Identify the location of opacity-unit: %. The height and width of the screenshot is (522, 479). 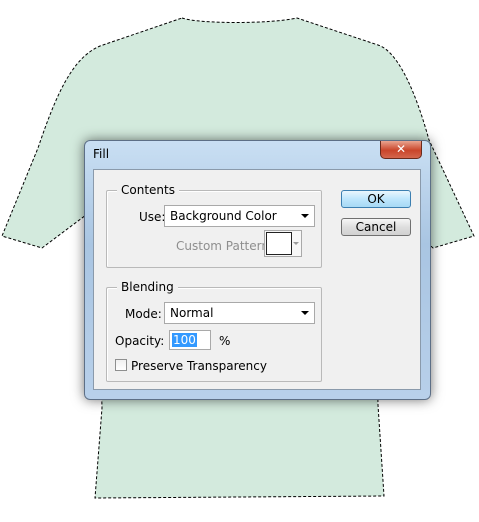
(225, 341).